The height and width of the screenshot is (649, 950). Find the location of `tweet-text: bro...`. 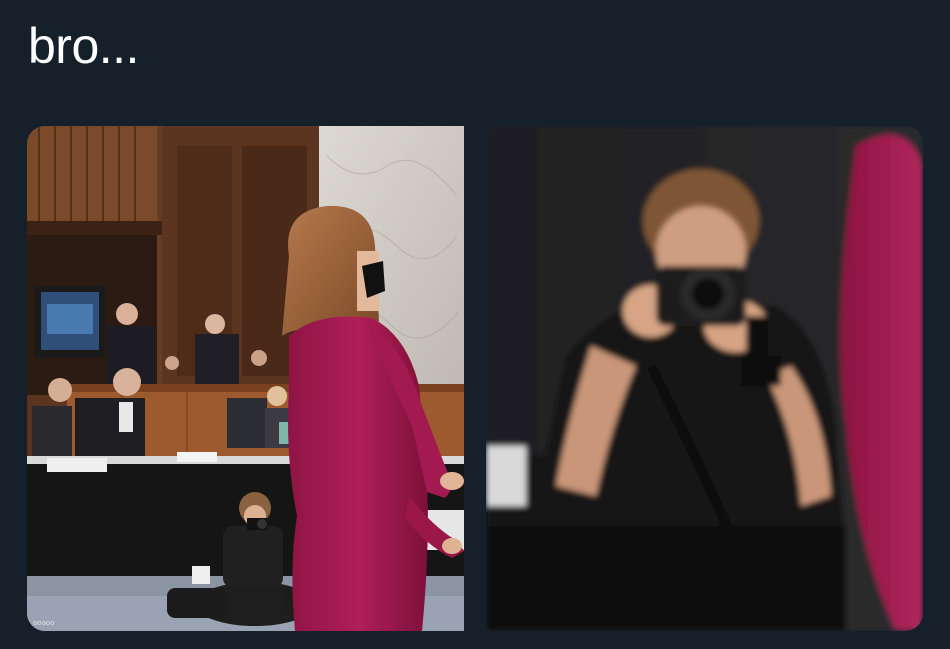

tweet-text: bro... is located at coordinates (83, 46).